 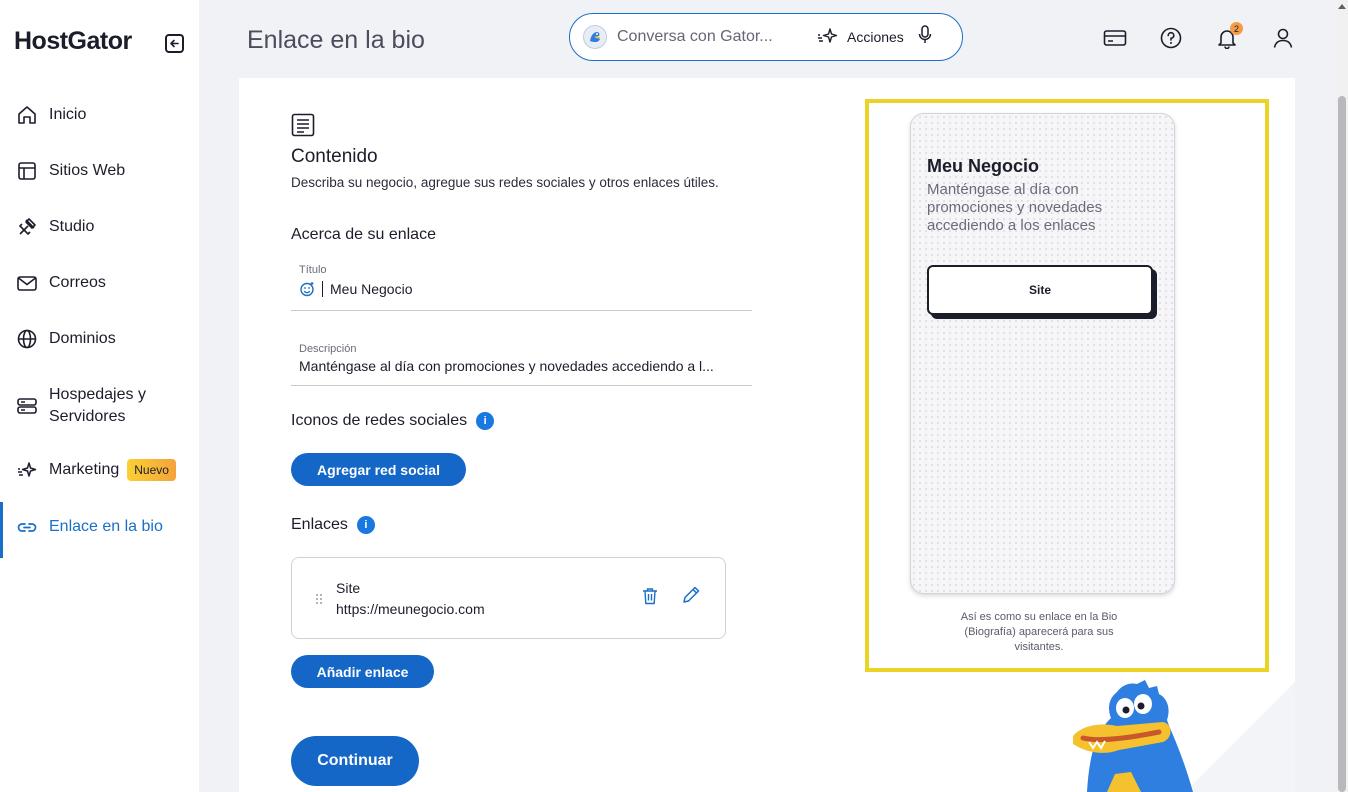 What do you see at coordinates (151, 470) in the screenshot?
I see `new-badge: Nuevo` at bounding box center [151, 470].